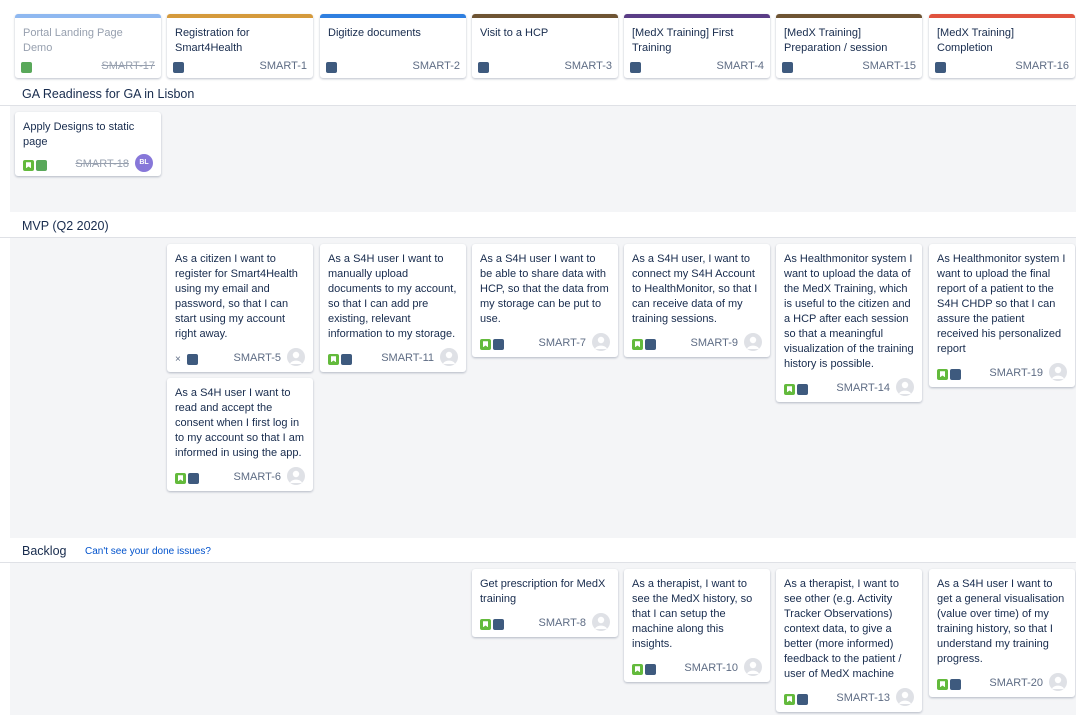  Describe the element at coordinates (889, 66) in the screenshot. I see `epic-key: SMART-15` at that location.